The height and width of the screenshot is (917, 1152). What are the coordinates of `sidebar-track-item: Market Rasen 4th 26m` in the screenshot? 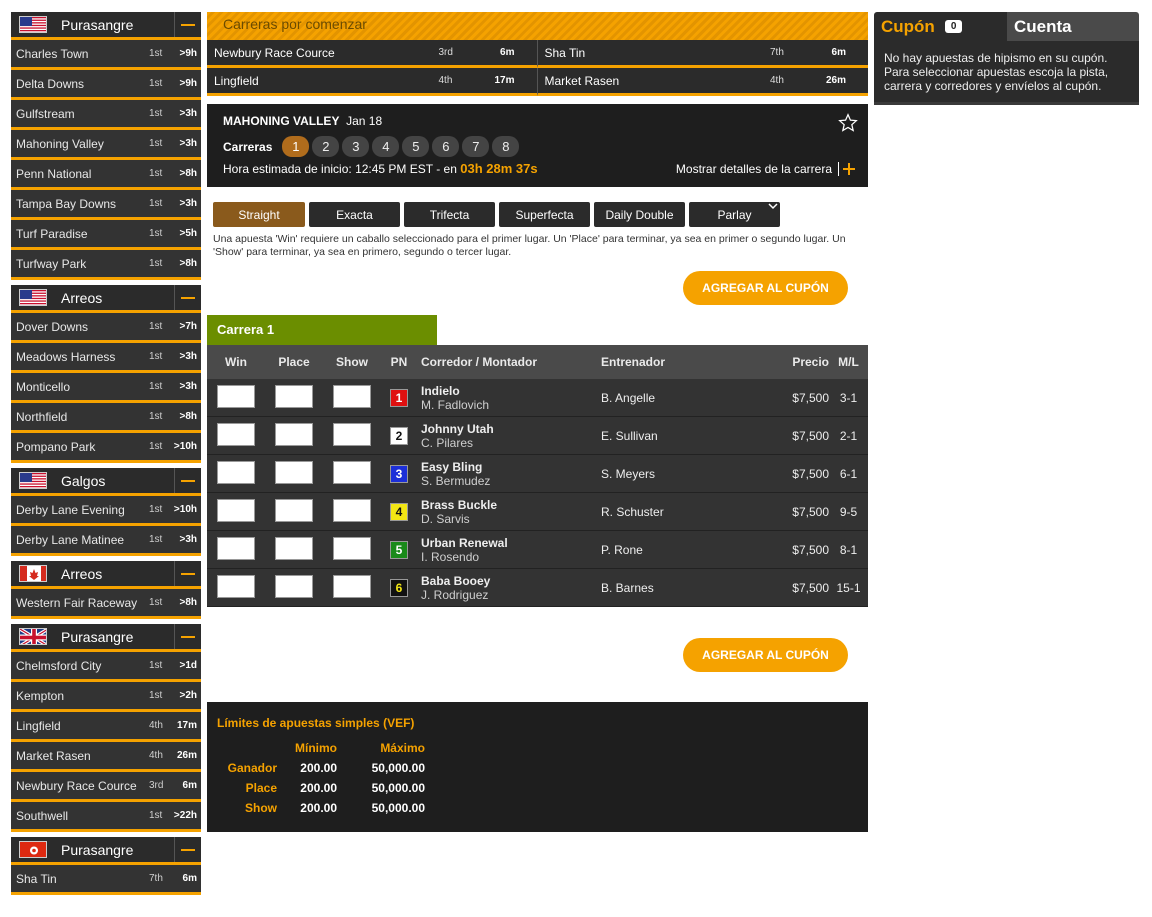 It's located at (106, 757).